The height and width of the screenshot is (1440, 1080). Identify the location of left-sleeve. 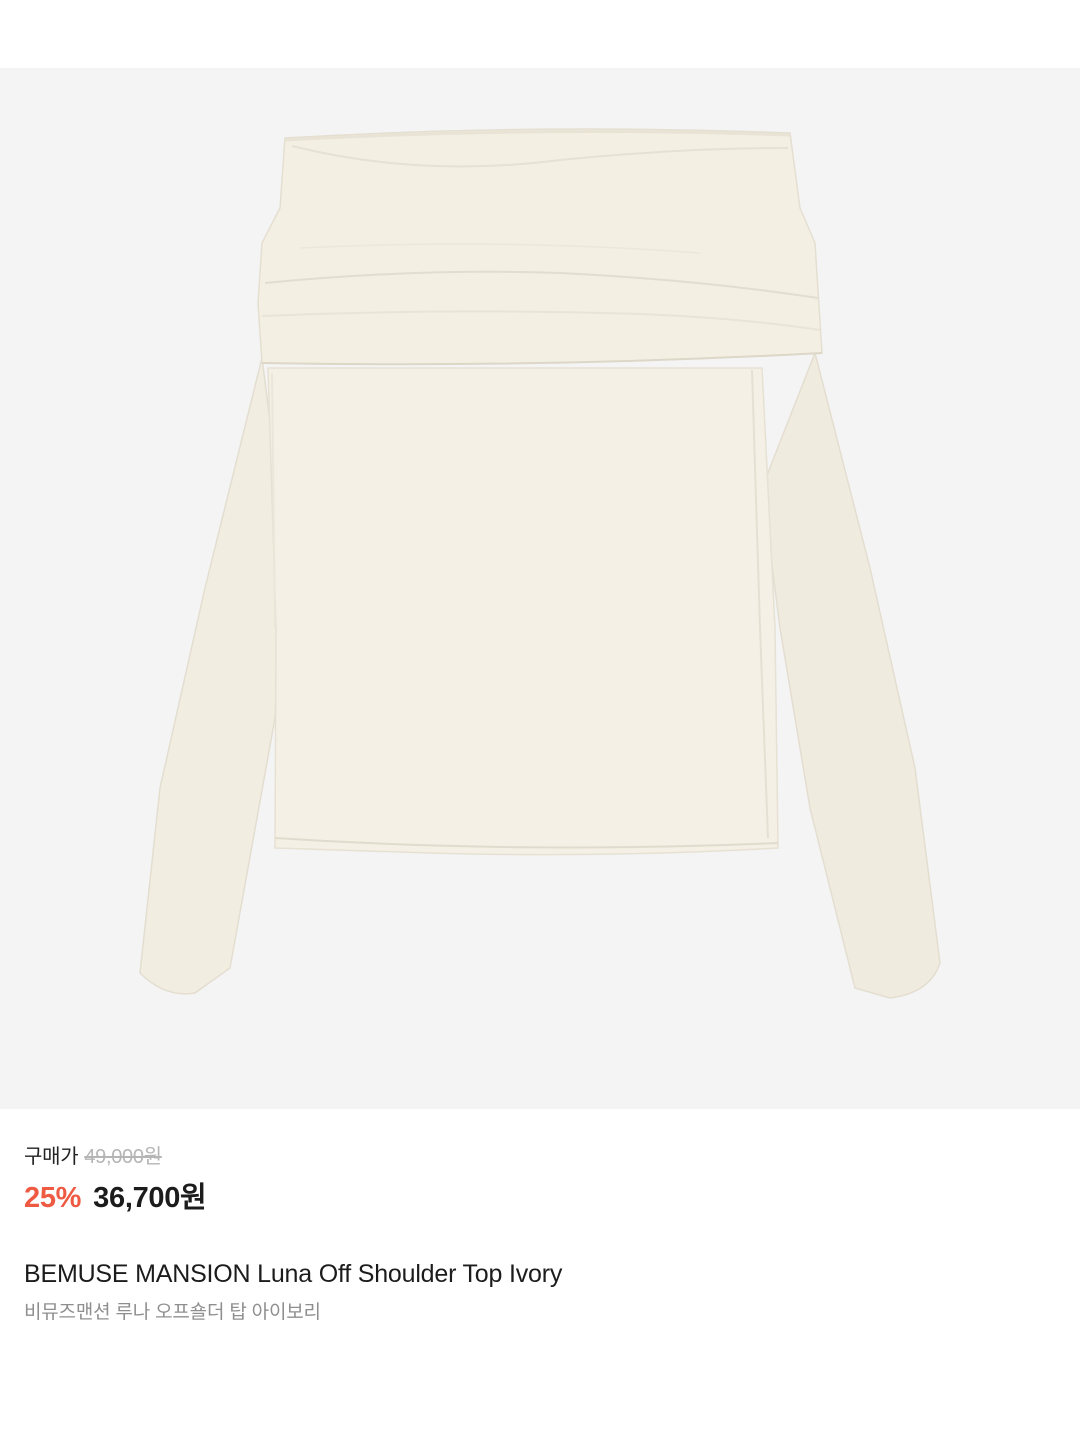
(212, 676).